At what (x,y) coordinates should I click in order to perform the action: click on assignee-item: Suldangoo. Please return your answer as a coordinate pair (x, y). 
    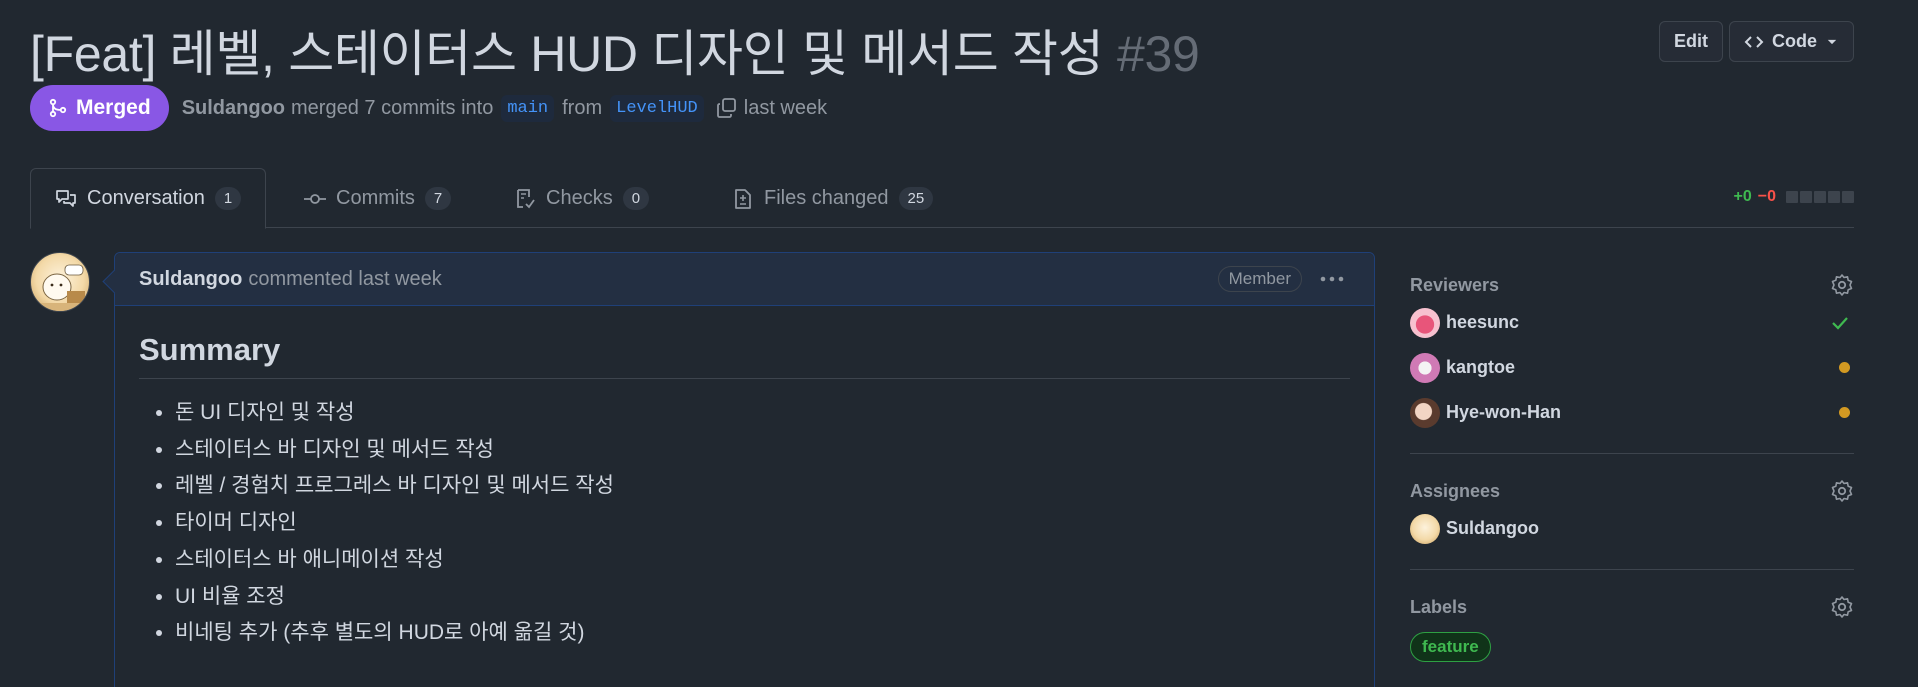
    Looking at the image, I should click on (1632, 528).